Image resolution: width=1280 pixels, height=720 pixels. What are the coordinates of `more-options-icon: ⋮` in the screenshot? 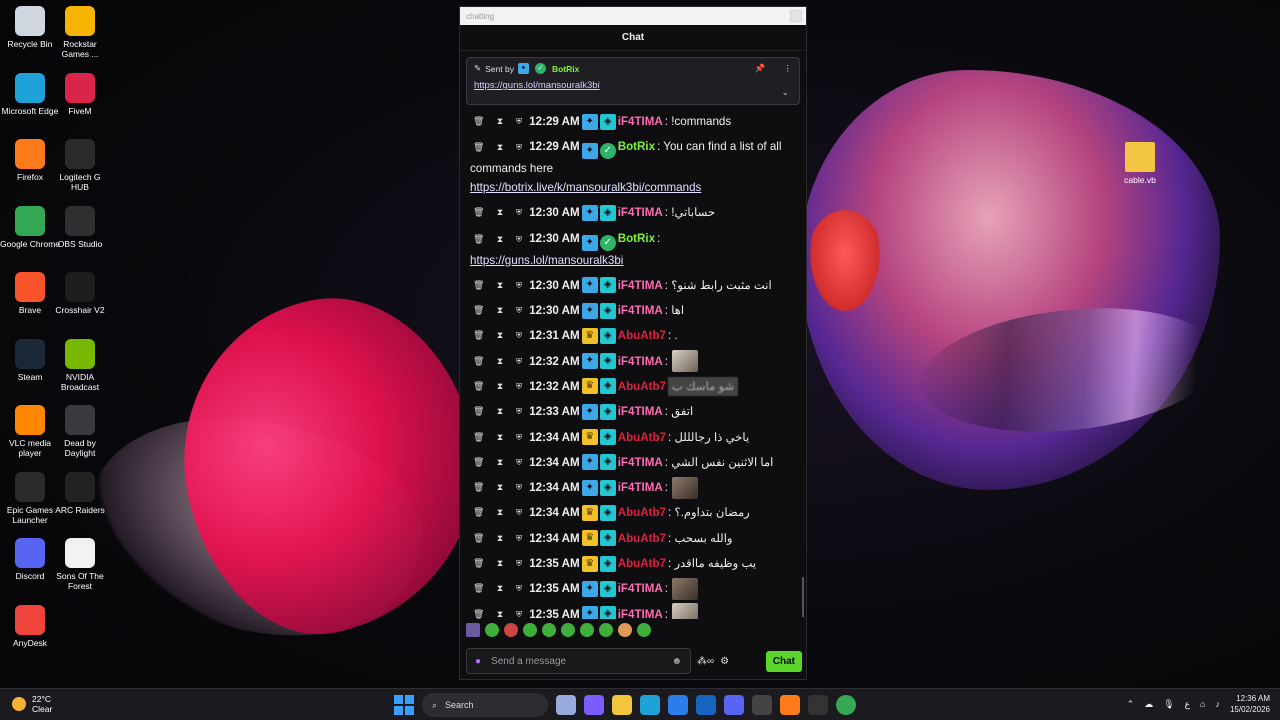 It's located at (788, 68).